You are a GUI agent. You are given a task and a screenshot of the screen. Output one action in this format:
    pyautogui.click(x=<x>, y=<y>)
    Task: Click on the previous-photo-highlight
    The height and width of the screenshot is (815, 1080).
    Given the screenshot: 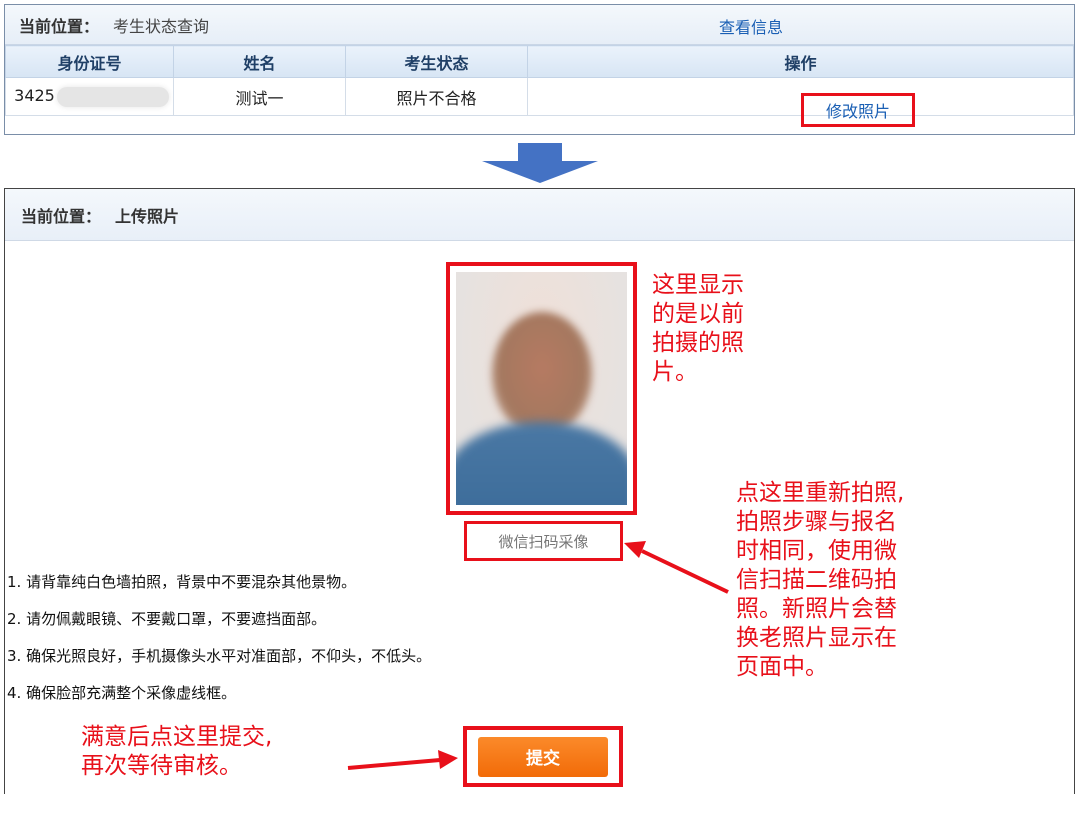 What is the action you would take?
    pyautogui.click(x=541, y=388)
    